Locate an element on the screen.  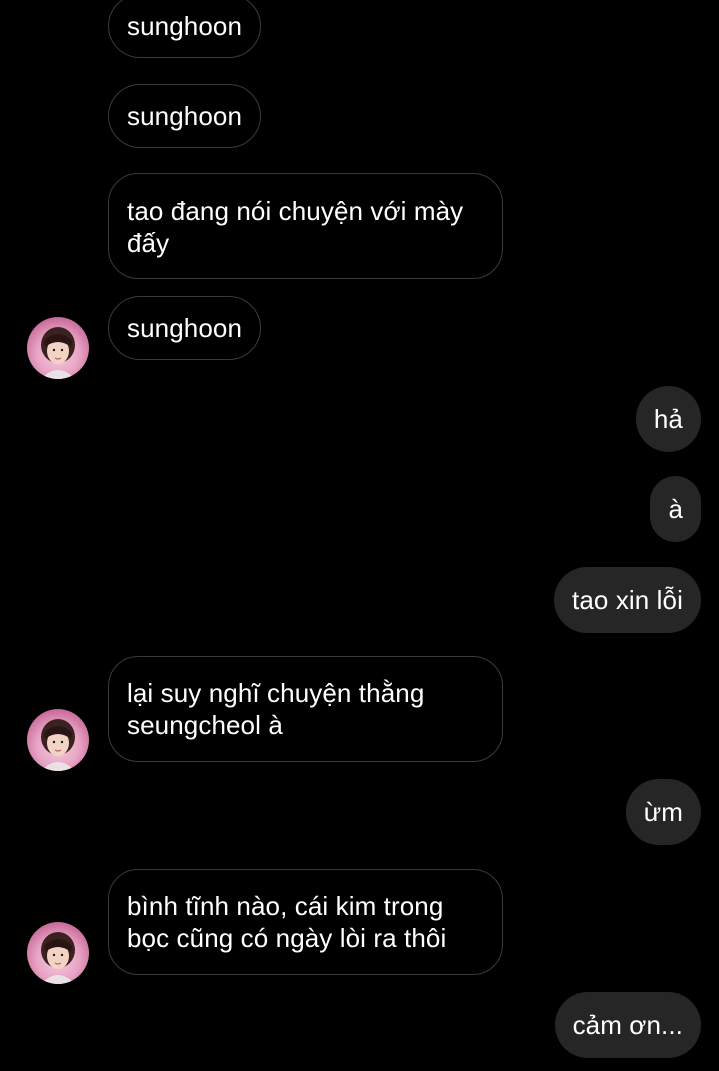
message-bubble-outgoing: hả is located at coordinates (668, 419).